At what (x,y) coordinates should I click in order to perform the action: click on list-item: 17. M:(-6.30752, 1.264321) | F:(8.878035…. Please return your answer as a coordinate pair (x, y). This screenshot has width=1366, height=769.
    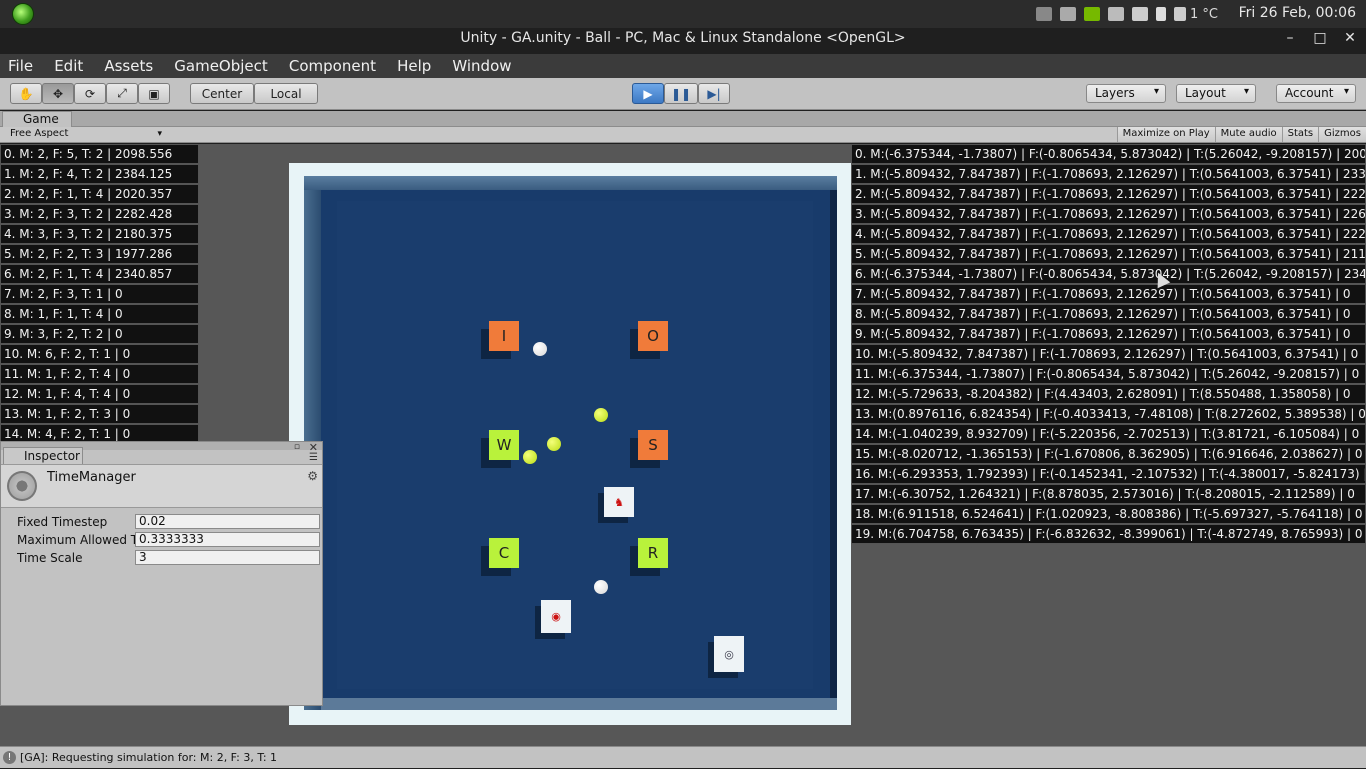
    Looking at the image, I should click on (1108, 494).